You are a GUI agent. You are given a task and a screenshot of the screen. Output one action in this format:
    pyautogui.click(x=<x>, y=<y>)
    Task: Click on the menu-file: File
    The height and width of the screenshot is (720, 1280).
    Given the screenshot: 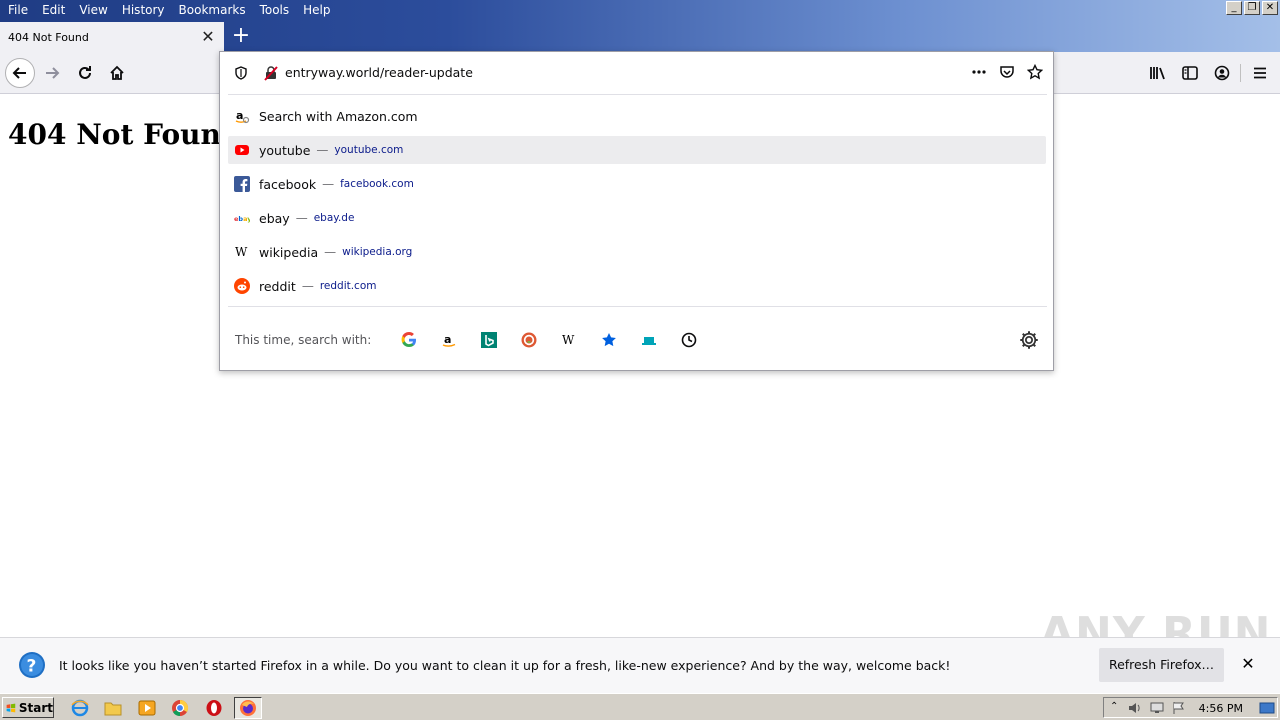 What is the action you would take?
    pyautogui.click(x=17, y=10)
    